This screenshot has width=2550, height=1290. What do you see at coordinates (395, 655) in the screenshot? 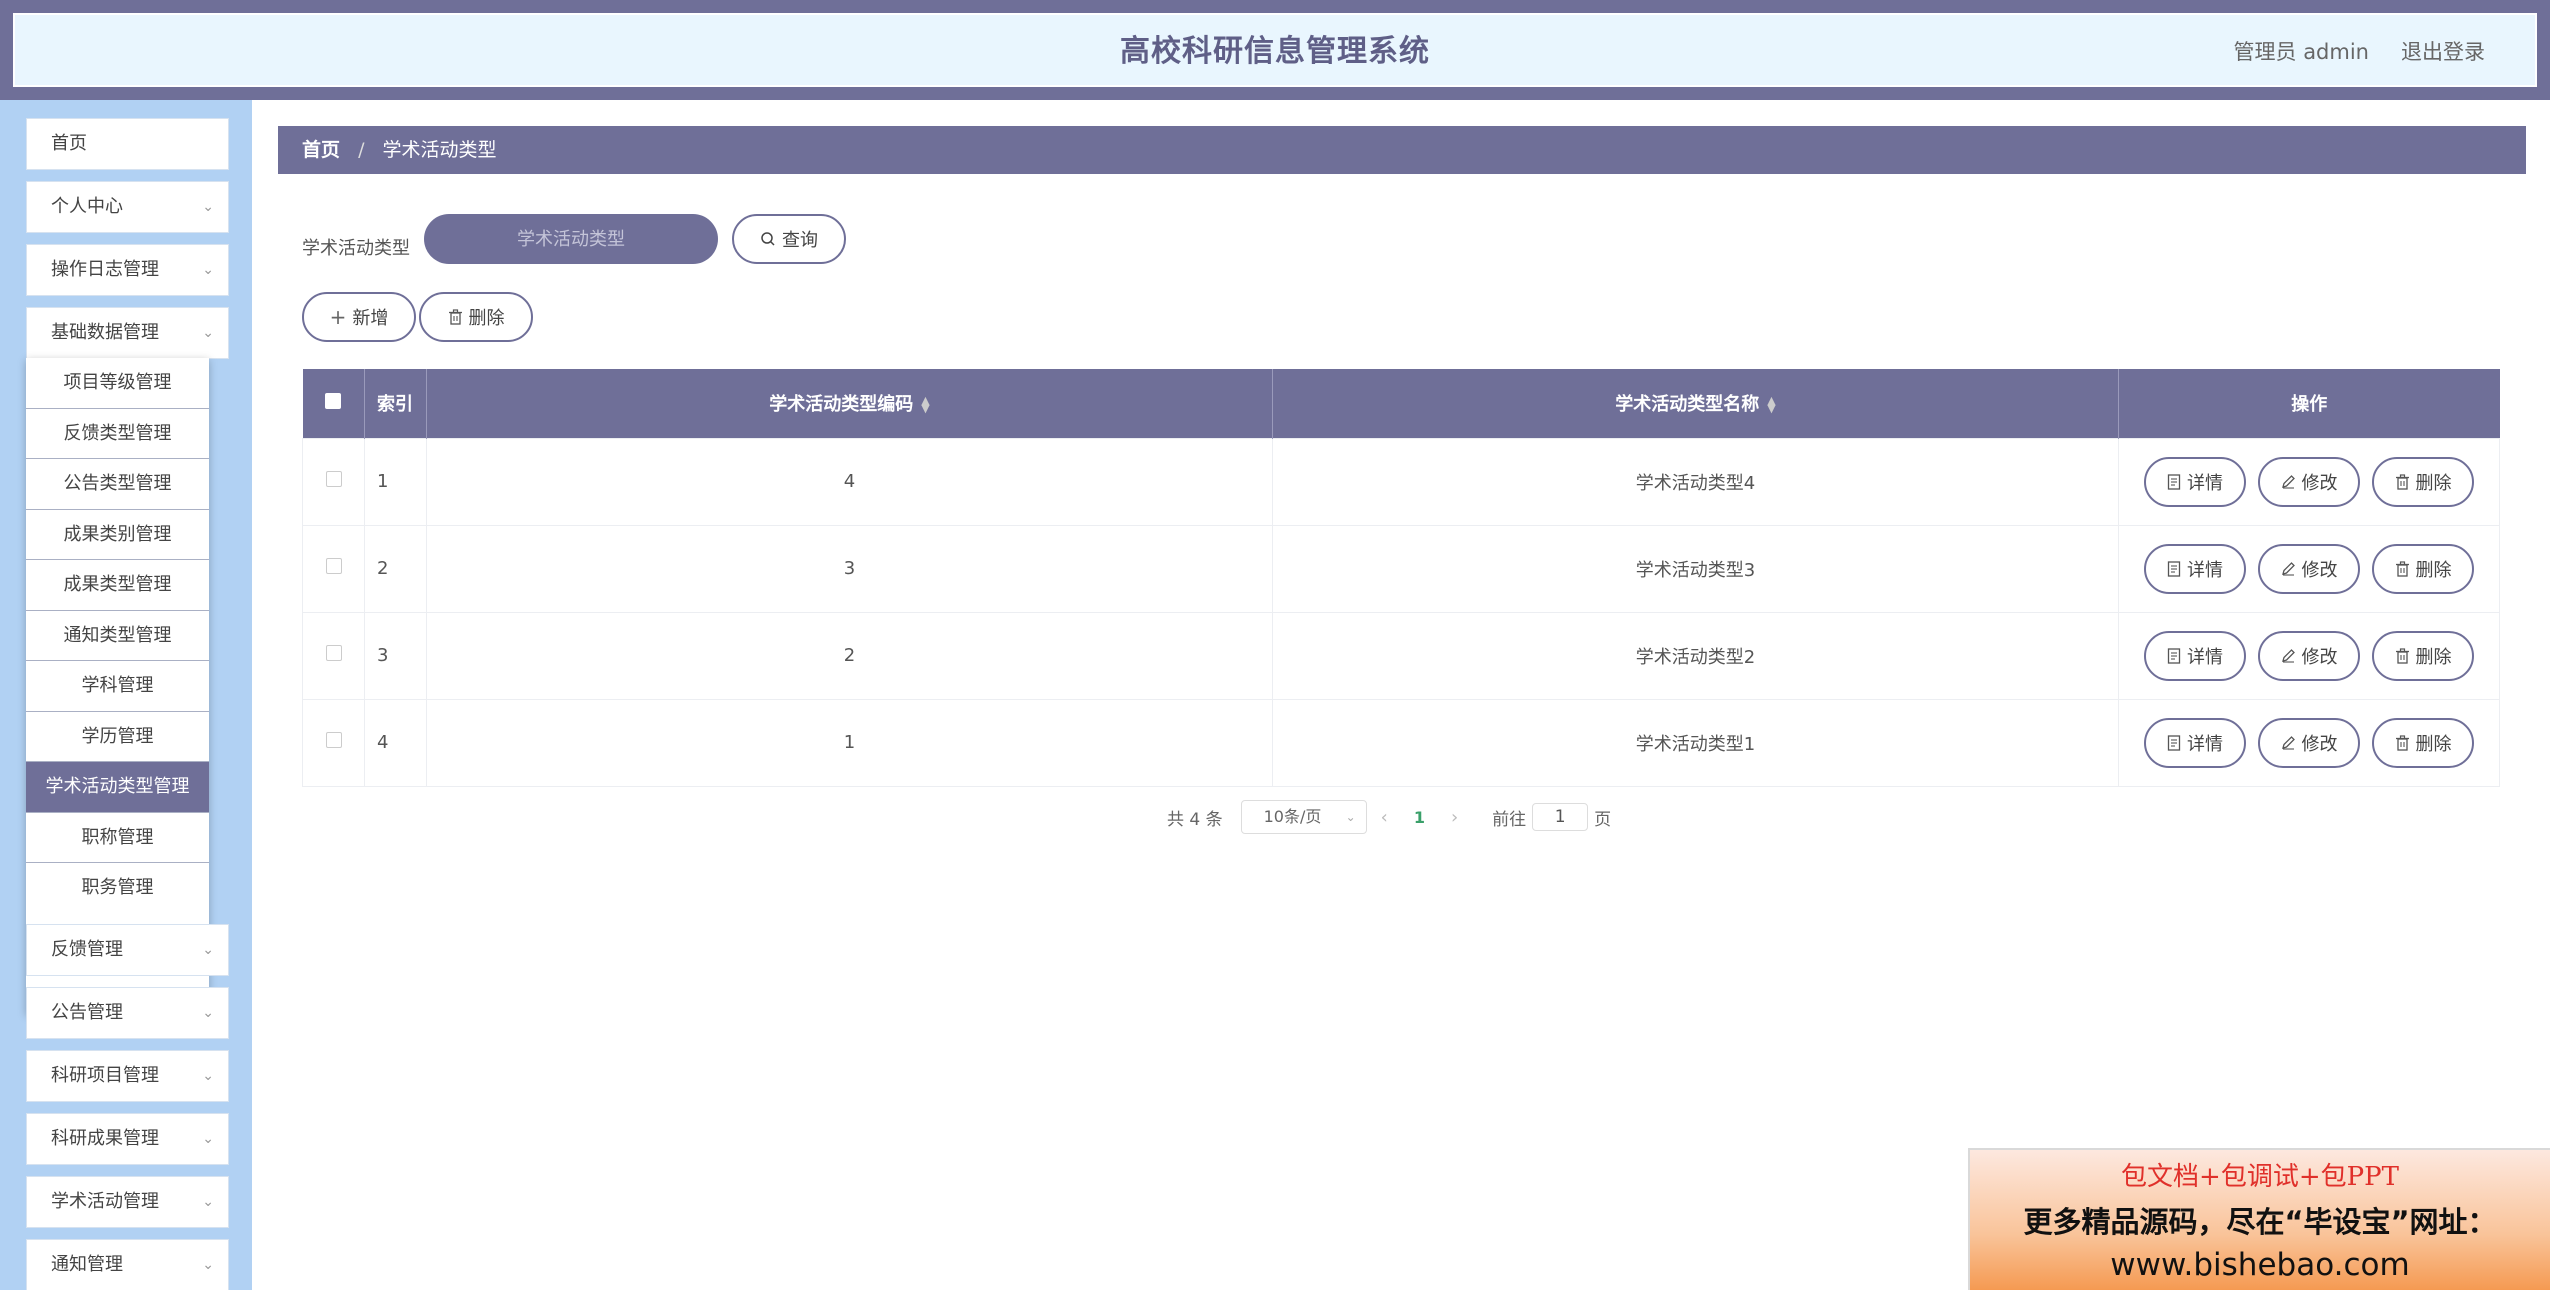
I see `row-index: 3` at bounding box center [395, 655].